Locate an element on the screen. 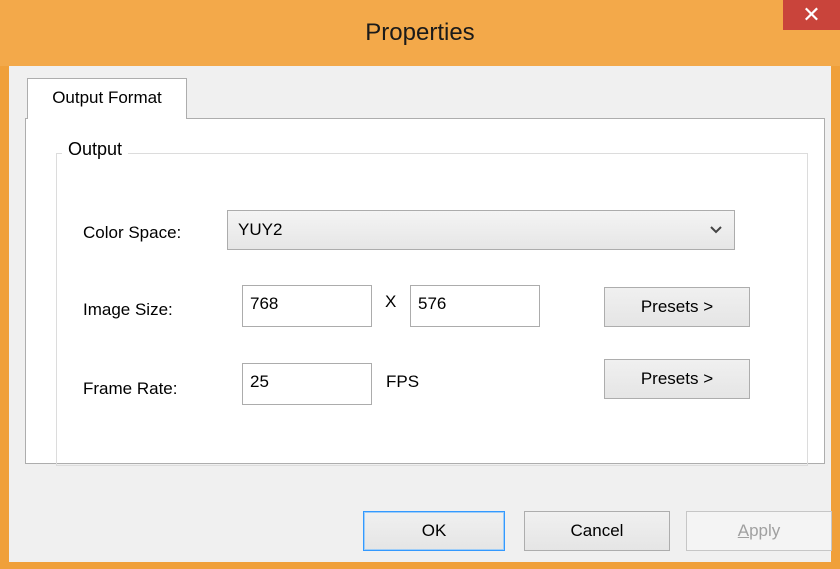 This screenshot has width=840, height=569. title-bar: Properties ✕ is located at coordinates (420, 33).